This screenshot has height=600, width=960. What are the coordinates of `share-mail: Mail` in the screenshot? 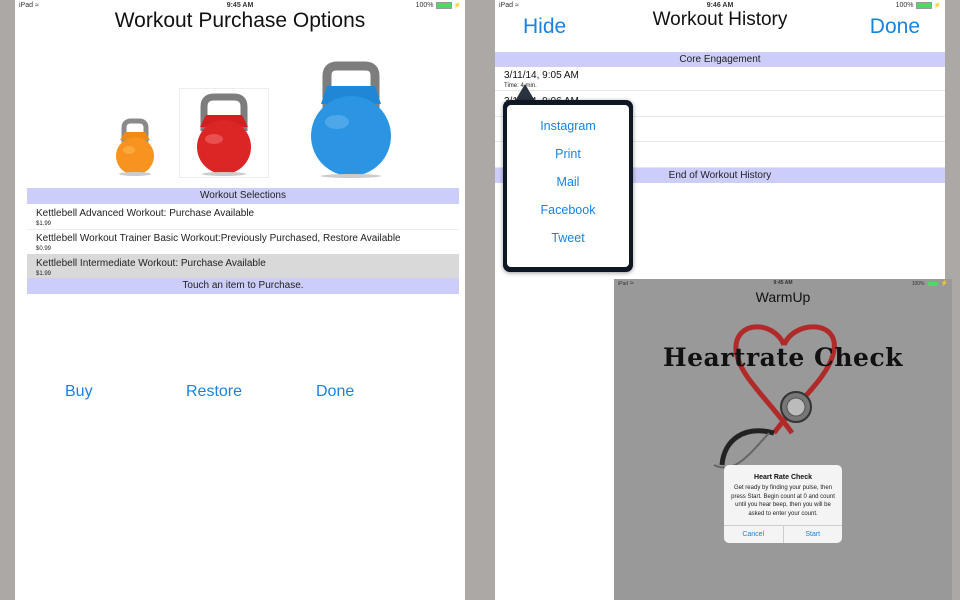 It's located at (568, 182).